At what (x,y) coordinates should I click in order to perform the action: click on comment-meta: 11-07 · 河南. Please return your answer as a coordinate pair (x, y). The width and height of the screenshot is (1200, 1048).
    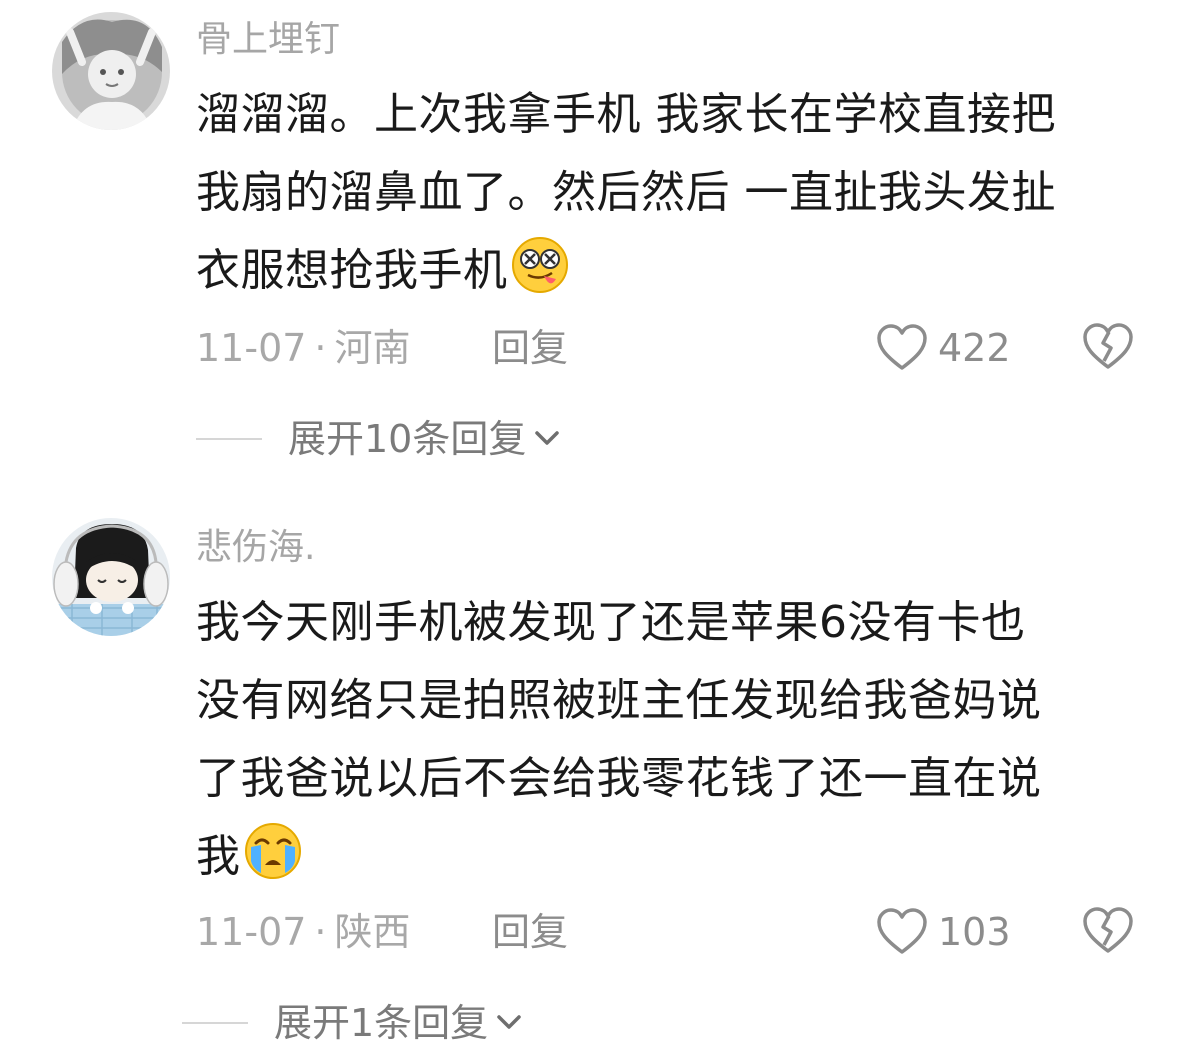
    Looking at the image, I should click on (303, 348).